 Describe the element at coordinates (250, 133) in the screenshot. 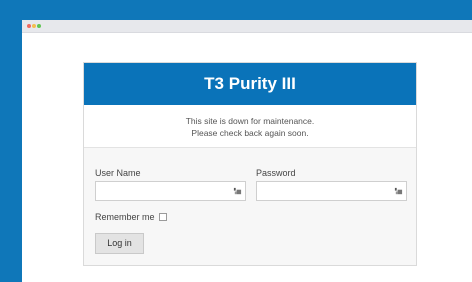

I see `notice-line-2: Please check back again soon.` at that location.